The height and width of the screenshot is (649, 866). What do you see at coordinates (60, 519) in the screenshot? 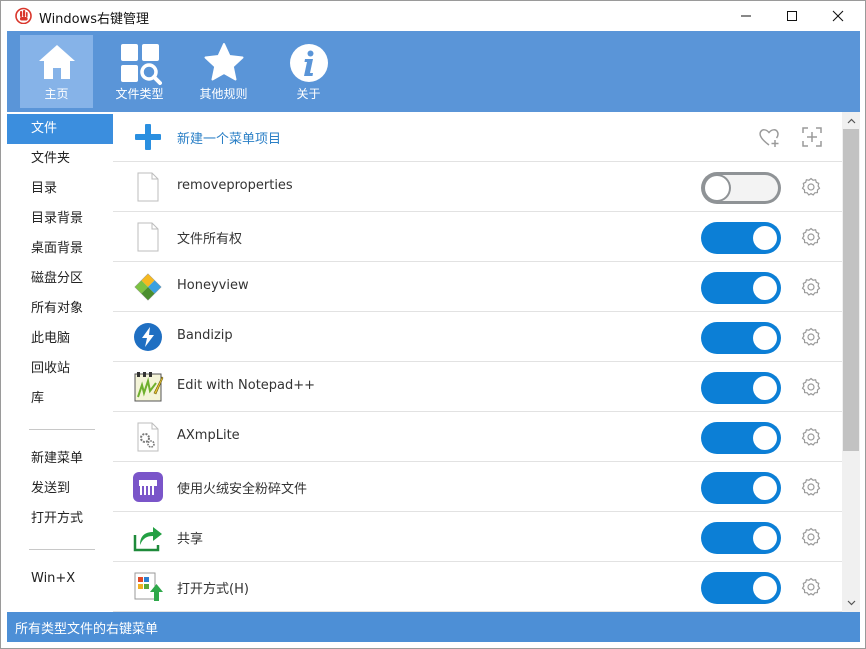
I see `sidebar-item-open-with: 打开方式` at bounding box center [60, 519].